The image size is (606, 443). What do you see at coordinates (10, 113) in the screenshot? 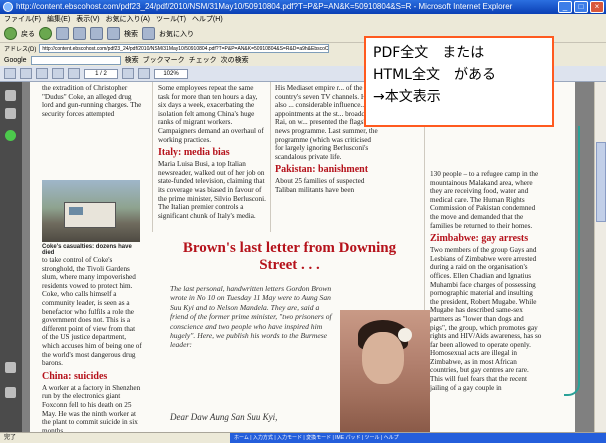
I see `bookmarks-panel-icon` at bounding box center [10, 113].